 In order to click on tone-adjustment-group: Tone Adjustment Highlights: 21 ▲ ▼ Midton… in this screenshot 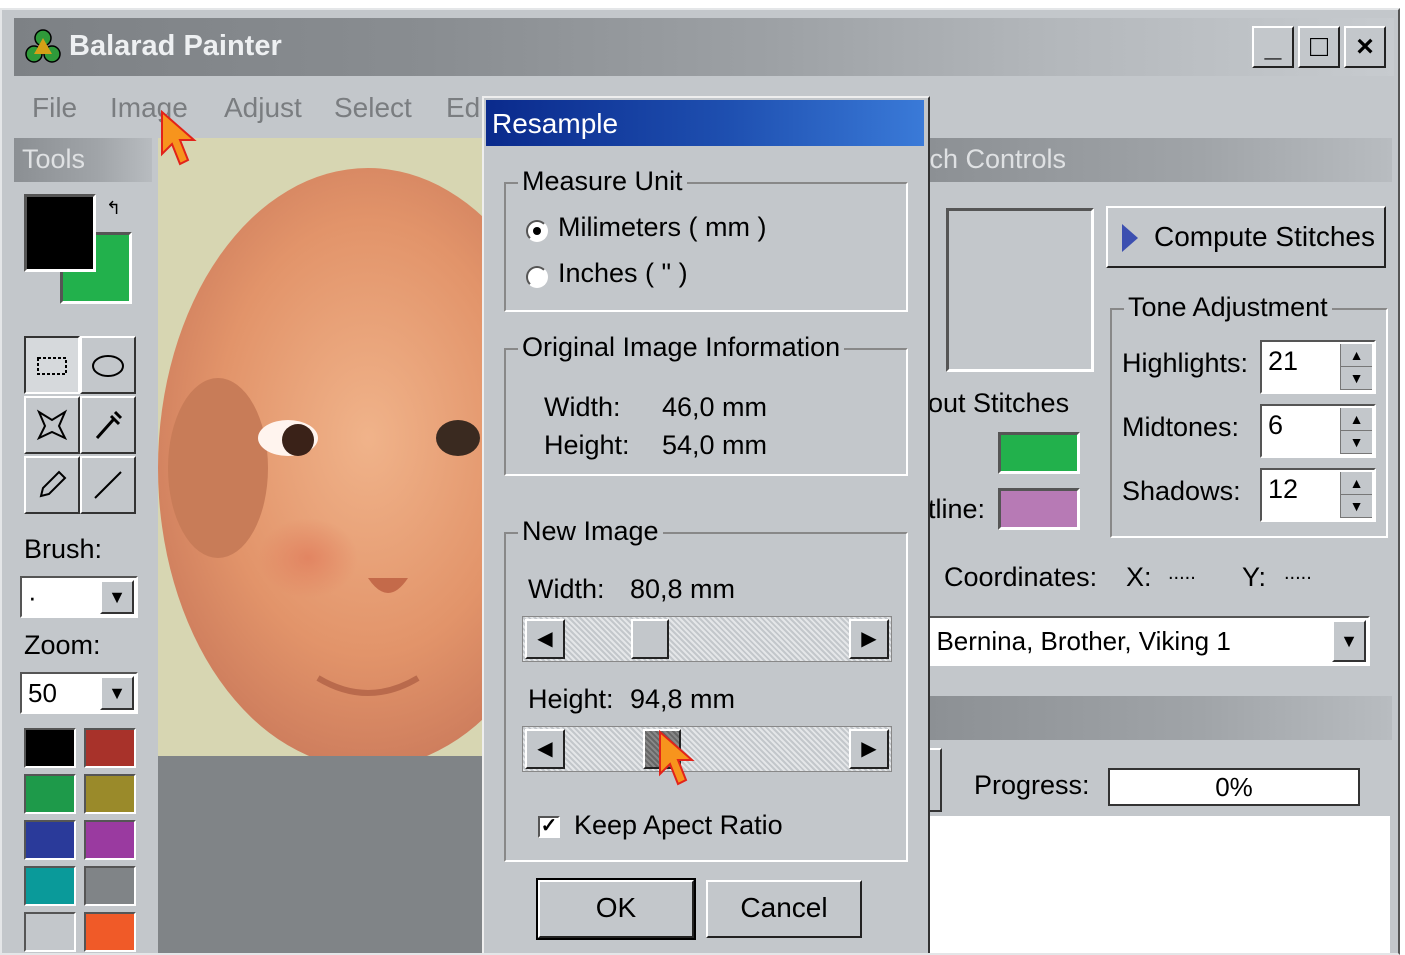, I will do `click(1249, 415)`.